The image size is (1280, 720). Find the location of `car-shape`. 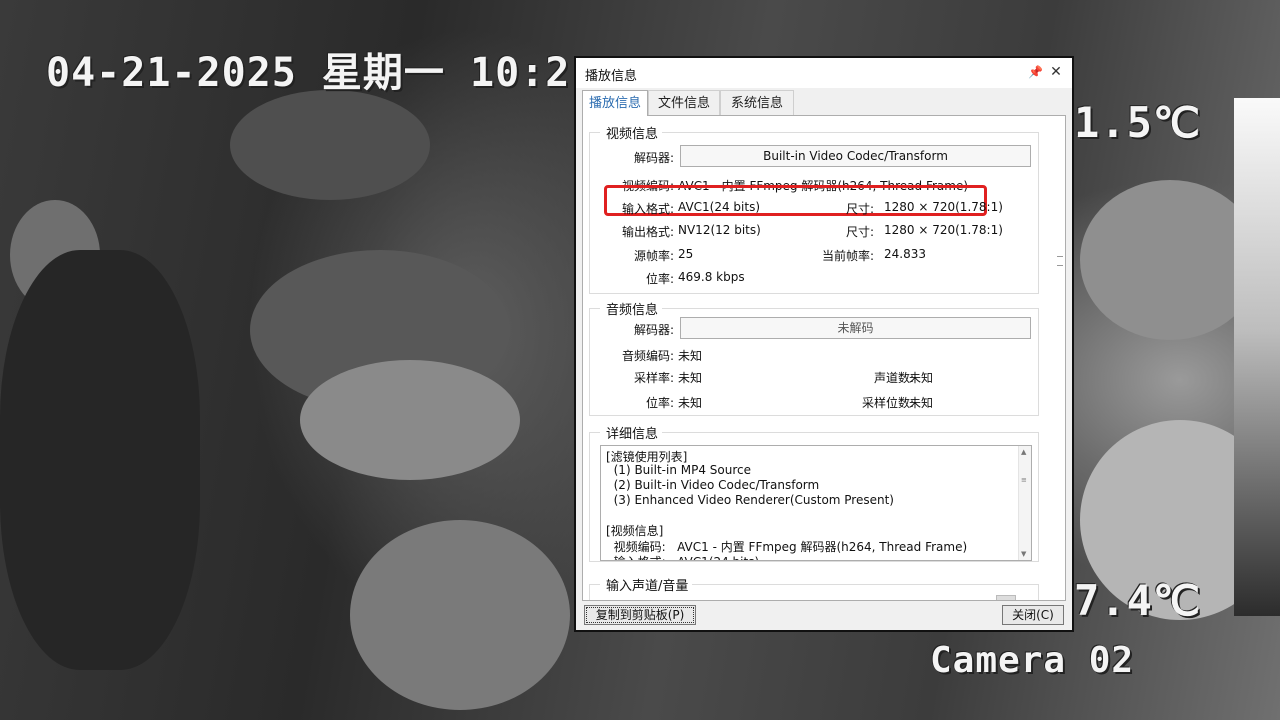

car-shape is located at coordinates (1170, 260).